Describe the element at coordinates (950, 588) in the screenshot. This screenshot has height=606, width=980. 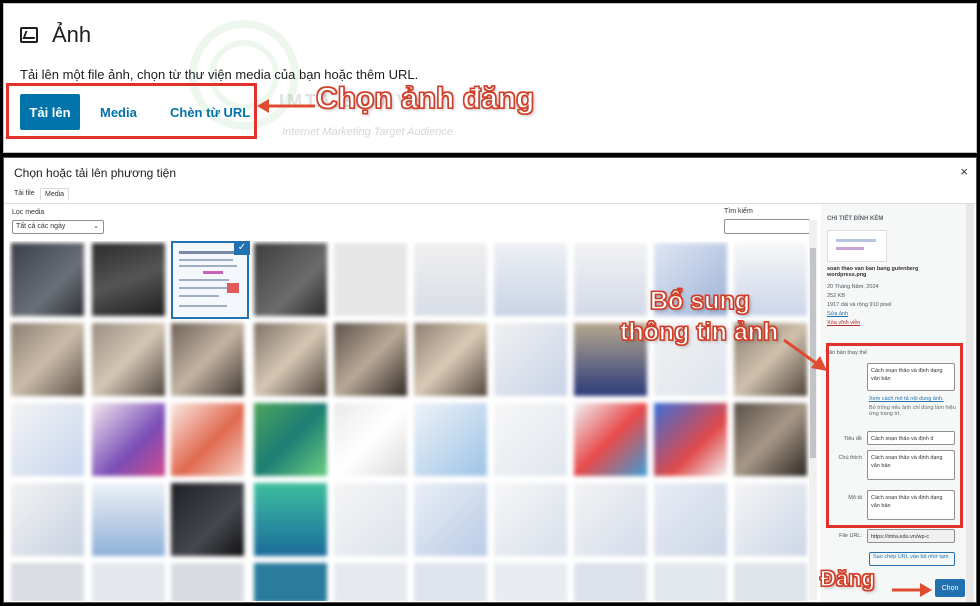
I see `select-button: Chọn` at that location.